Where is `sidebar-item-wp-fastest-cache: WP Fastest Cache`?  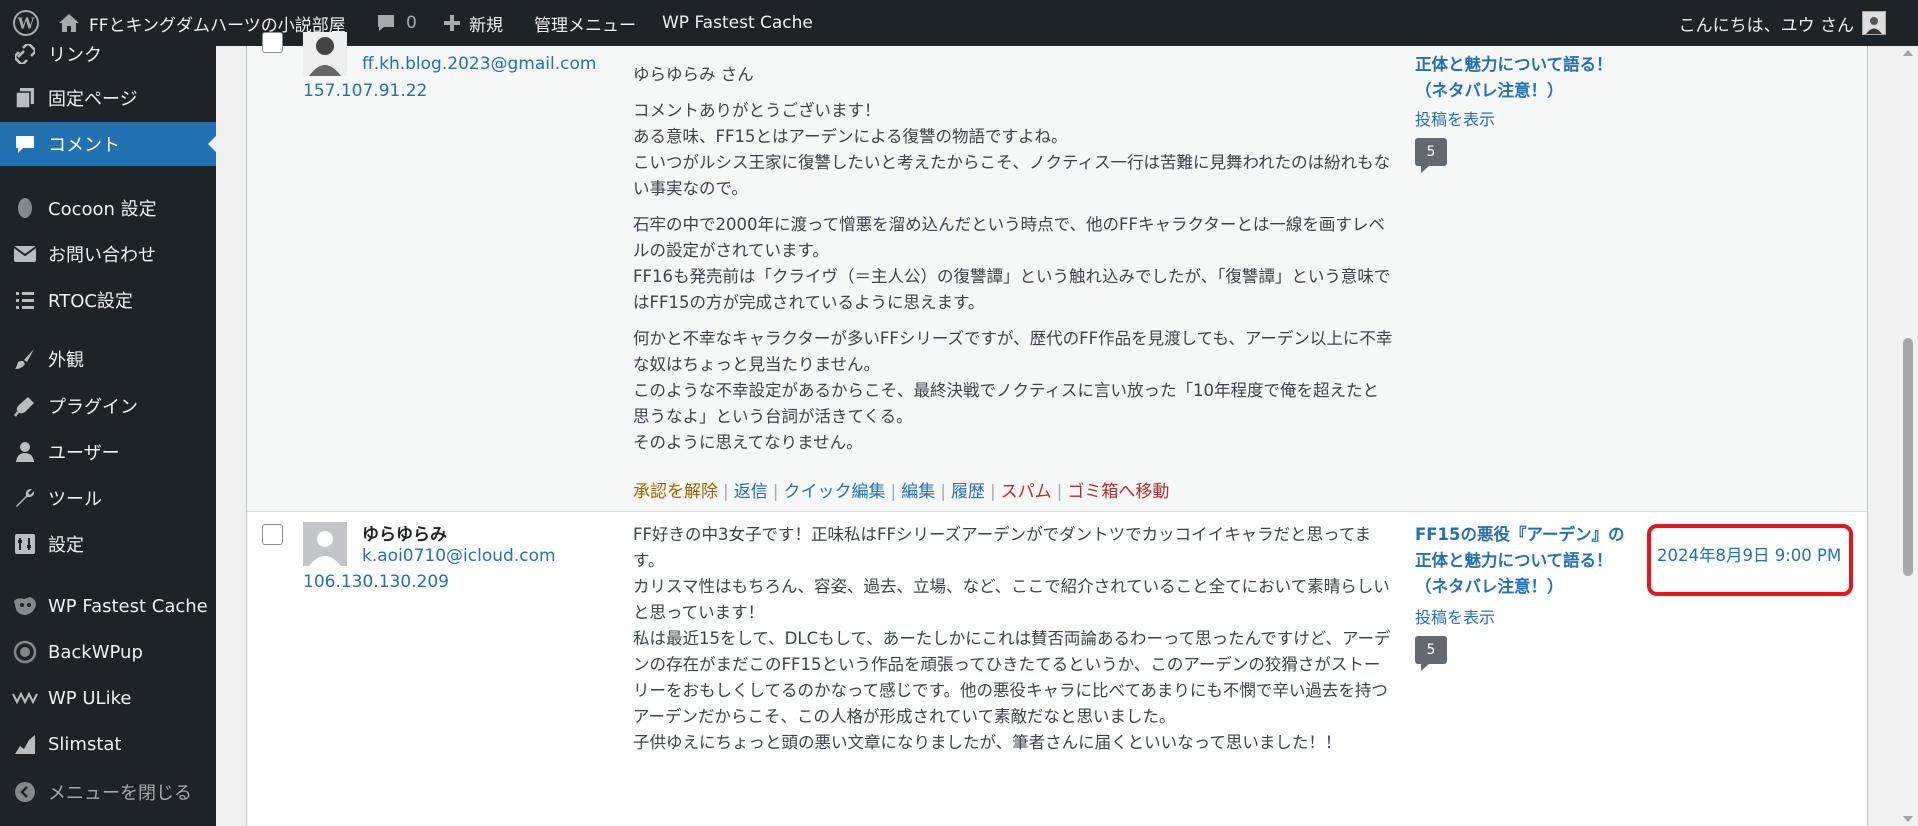
sidebar-item-wp-fastest-cache: WP Fastest Cache is located at coordinates (108, 606).